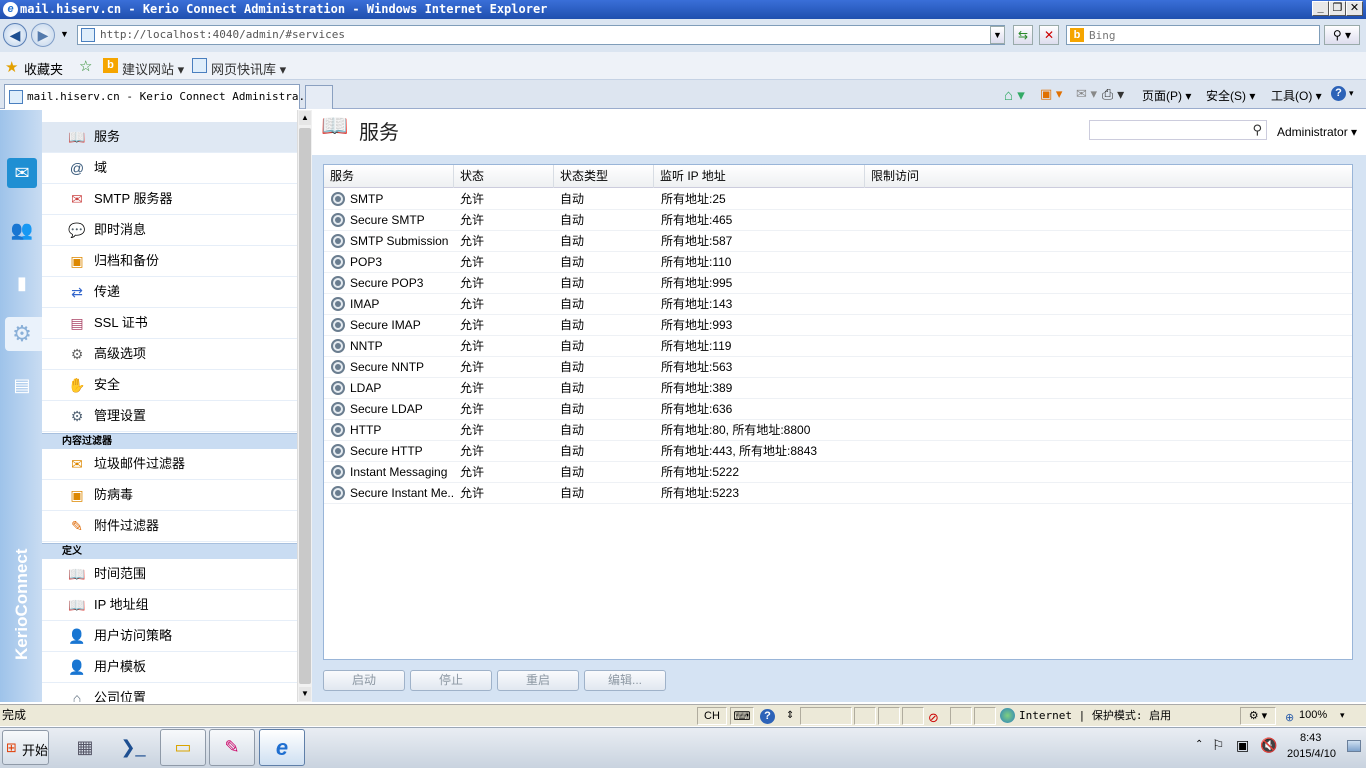 The width and height of the screenshot is (1366, 768). I want to click on sidebar-item-advanced-options: ⚙ 高级选项, so click(169, 354).